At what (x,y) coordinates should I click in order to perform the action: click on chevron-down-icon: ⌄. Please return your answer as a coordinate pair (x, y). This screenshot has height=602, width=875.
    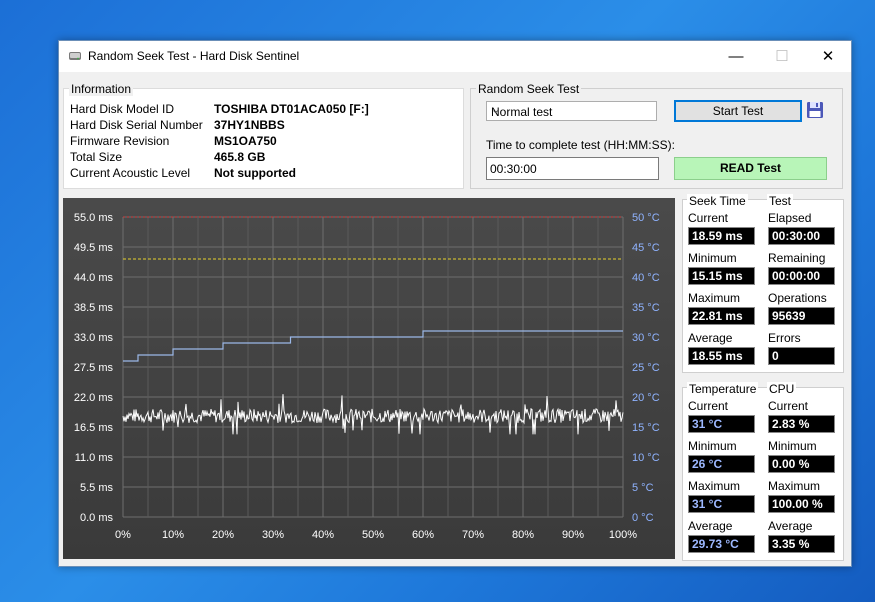
    Looking at the image, I should click on (496, 110).